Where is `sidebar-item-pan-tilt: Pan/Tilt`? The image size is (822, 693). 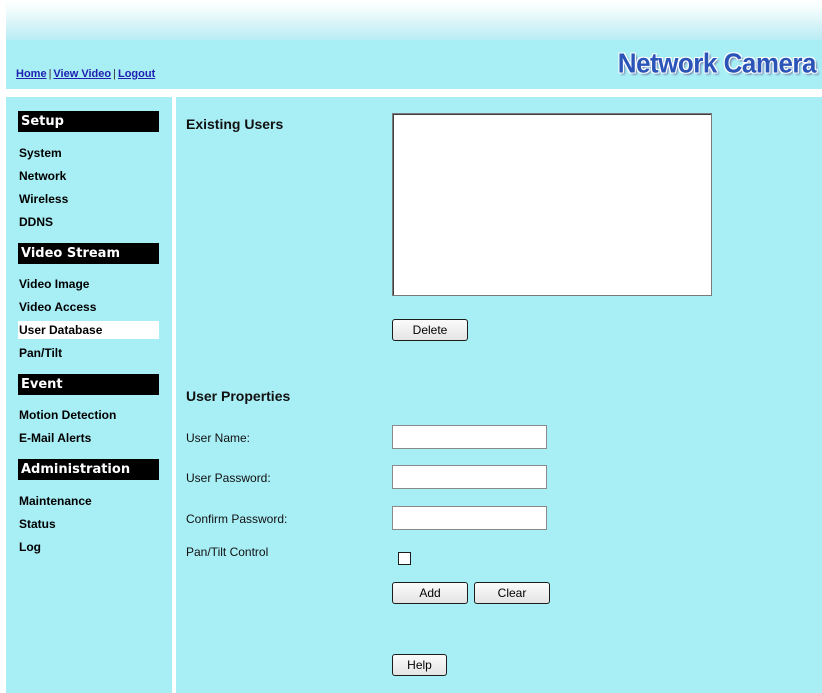
sidebar-item-pan-tilt: Pan/Tilt is located at coordinates (88, 353).